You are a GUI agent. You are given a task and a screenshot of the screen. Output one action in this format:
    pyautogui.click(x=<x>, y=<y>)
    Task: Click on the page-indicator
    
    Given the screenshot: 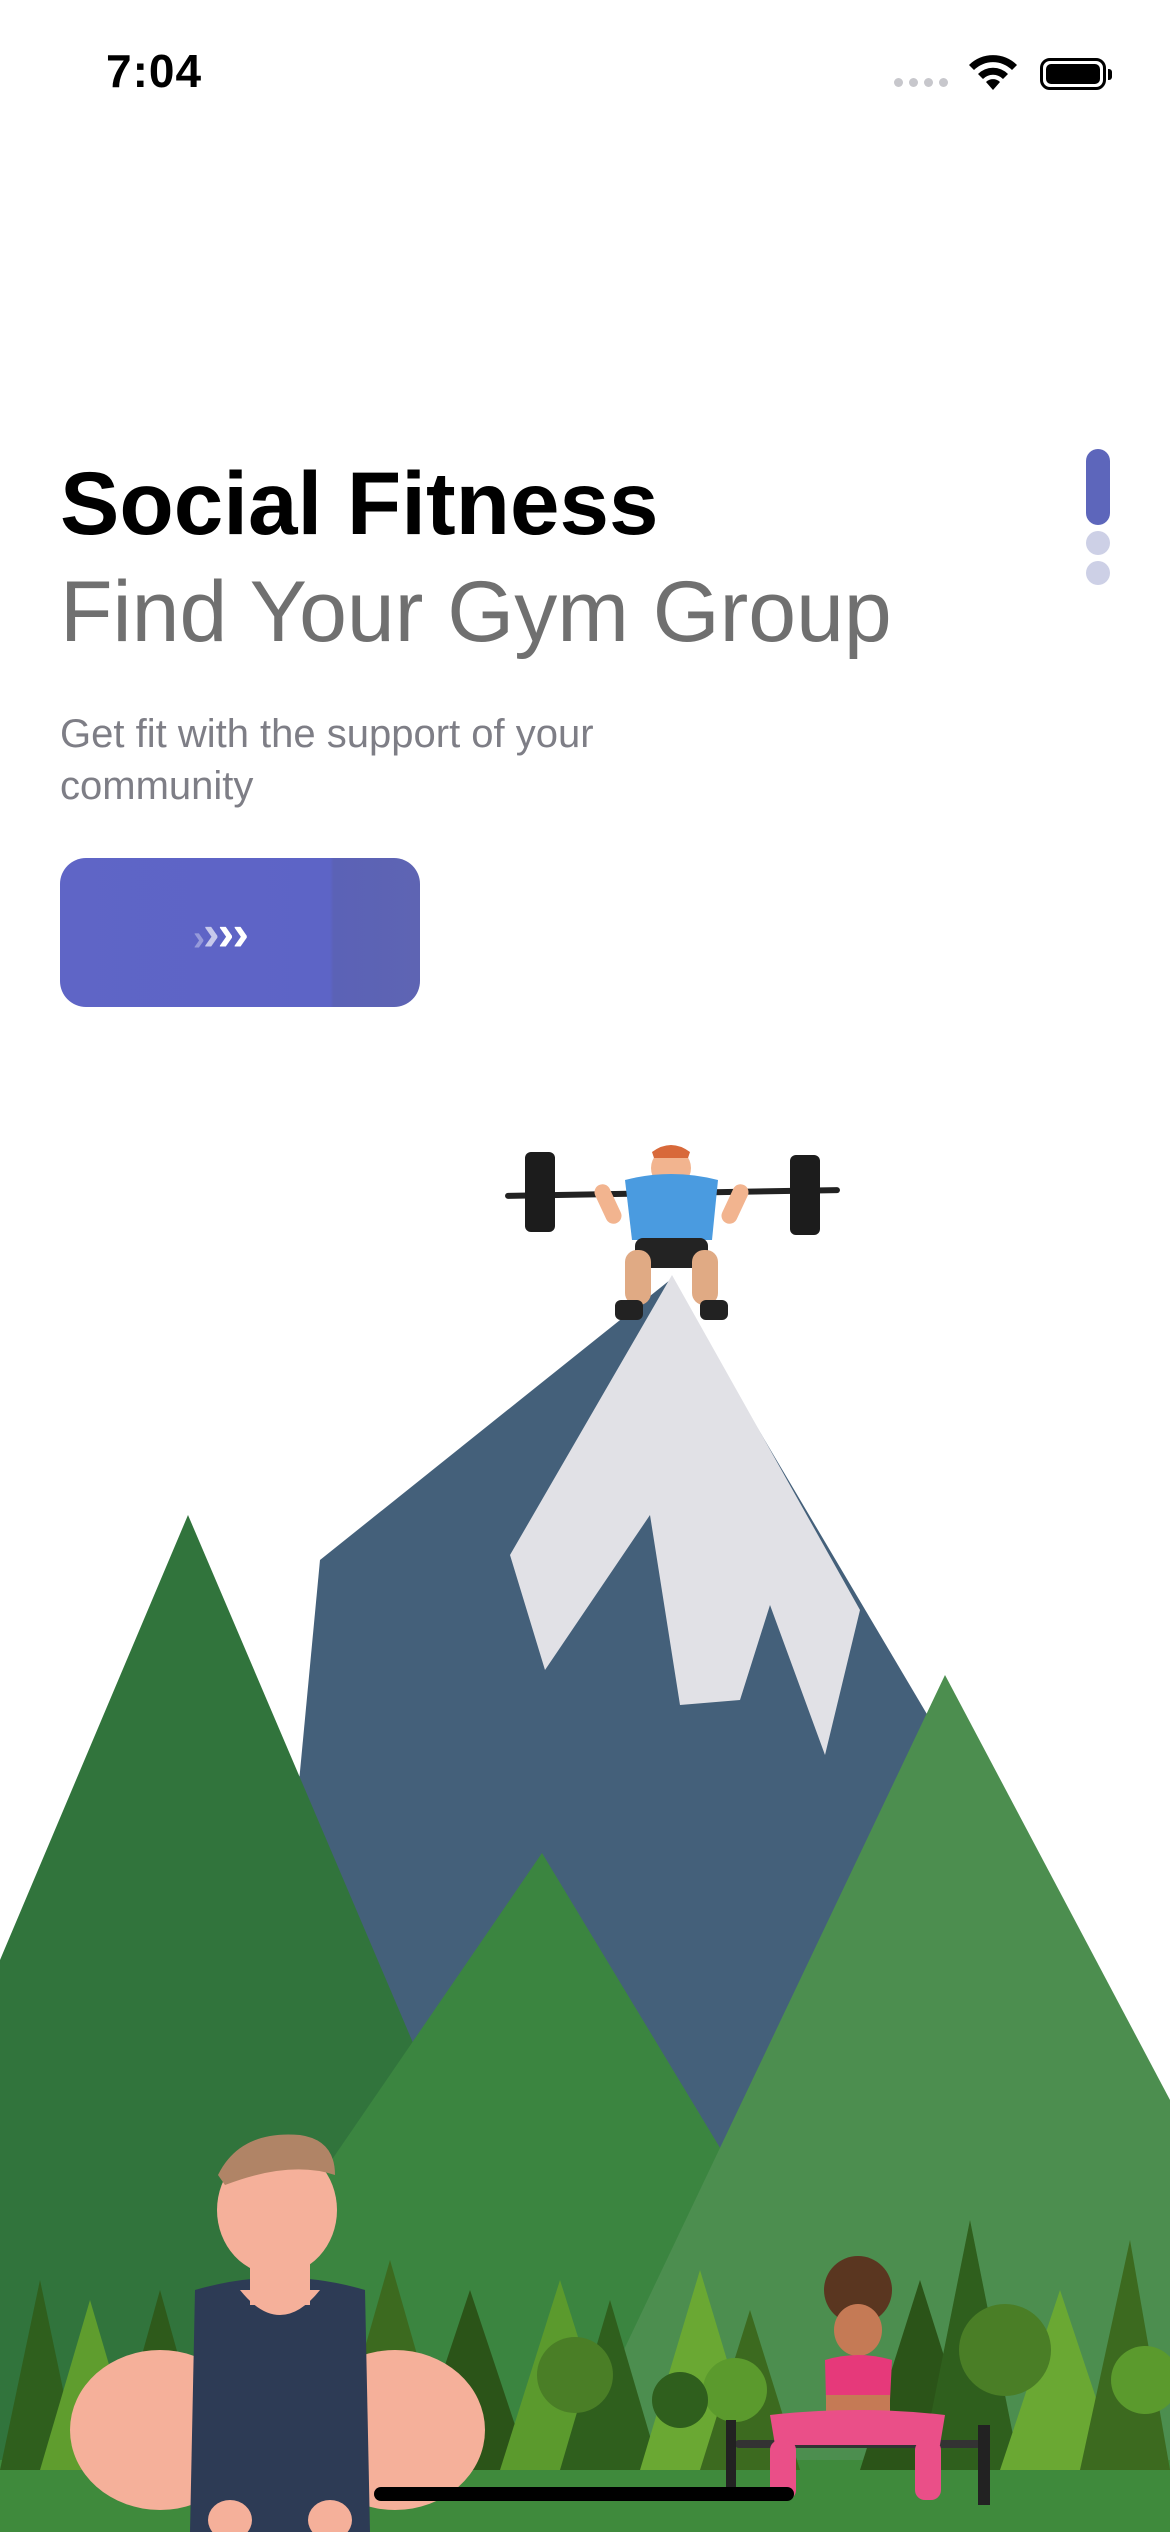 What is the action you would take?
    pyautogui.click(x=1099, y=517)
    